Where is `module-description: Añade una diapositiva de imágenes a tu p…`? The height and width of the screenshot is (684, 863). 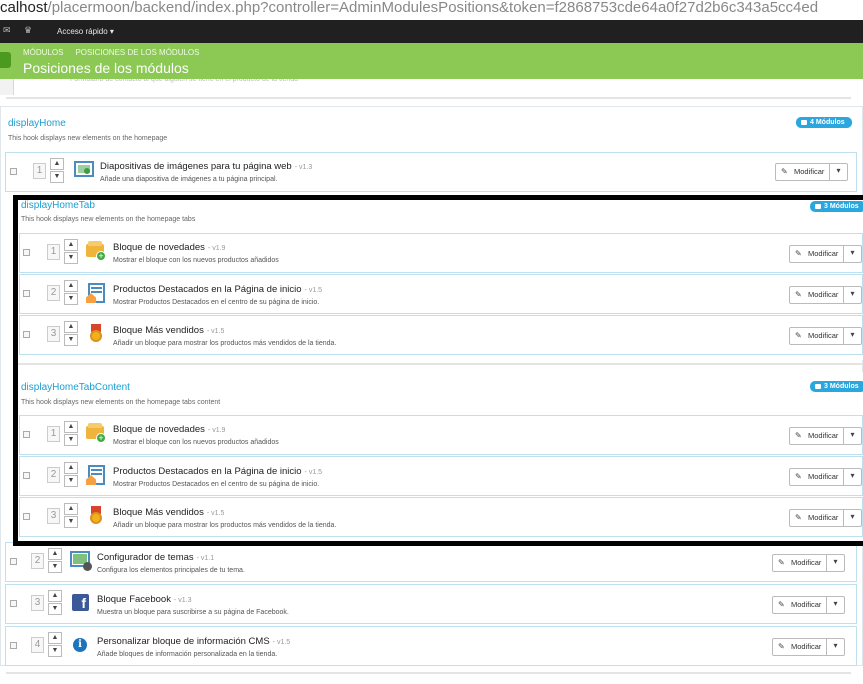 module-description: Añade una diapositiva de imágenes a tu p… is located at coordinates (189, 179).